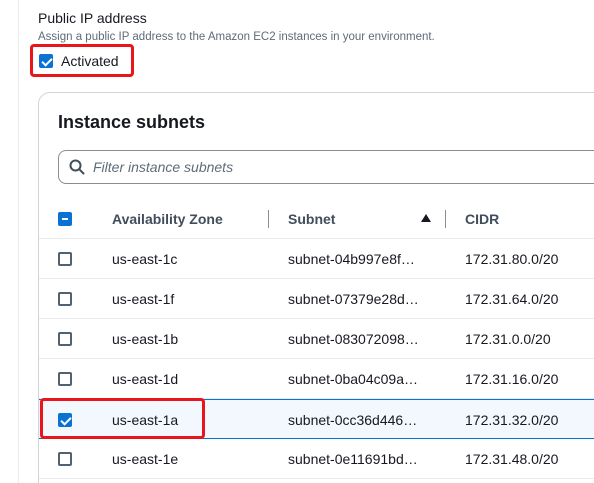 Image resolution: width=594 pixels, height=483 pixels. What do you see at coordinates (311, 219) in the screenshot?
I see `column-subnet: Subnet` at bounding box center [311, 219].